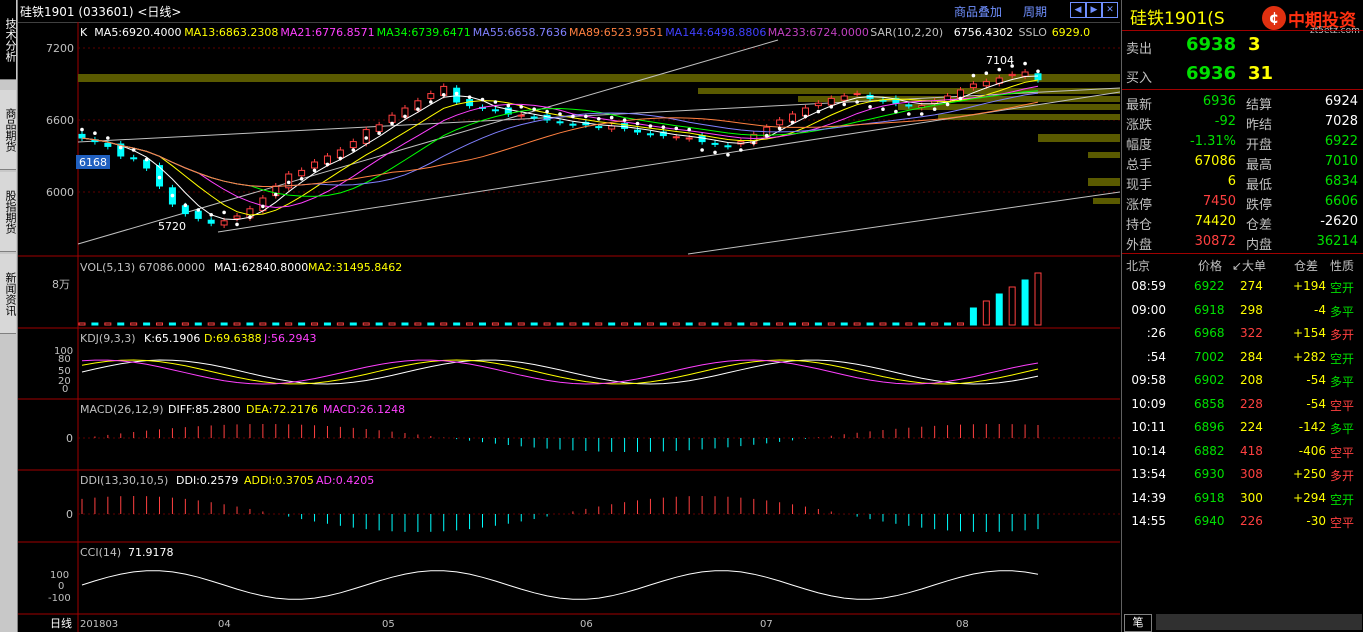 Image resolution: width=1363 pixels, height=632 pixels. I want to click on tick-row: 14:39 6918 300 +294 空开, so click(1242, 499).